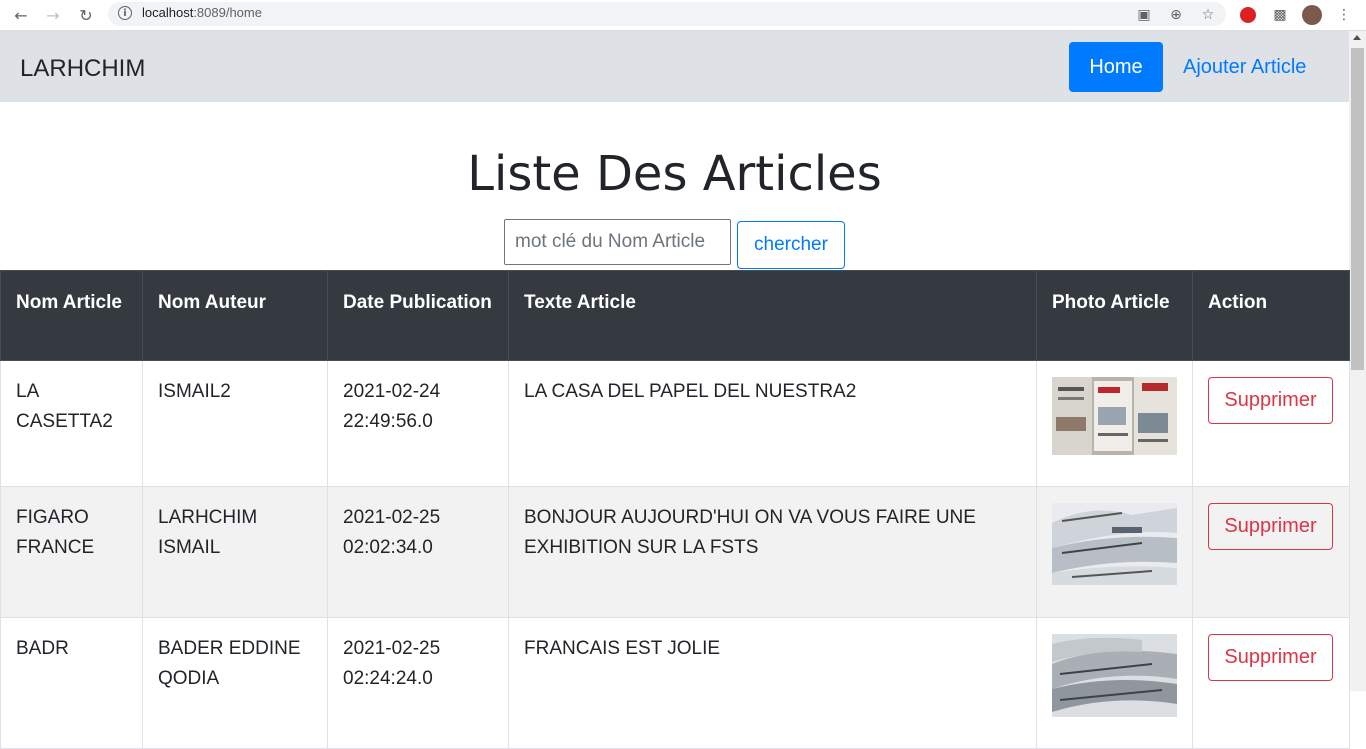 This screenshot has height=749, width=1366. What do you see at coordinates (86, 15) in the screenshot?
I see `reload-icon: ↻` at bounding box center [86, 15].